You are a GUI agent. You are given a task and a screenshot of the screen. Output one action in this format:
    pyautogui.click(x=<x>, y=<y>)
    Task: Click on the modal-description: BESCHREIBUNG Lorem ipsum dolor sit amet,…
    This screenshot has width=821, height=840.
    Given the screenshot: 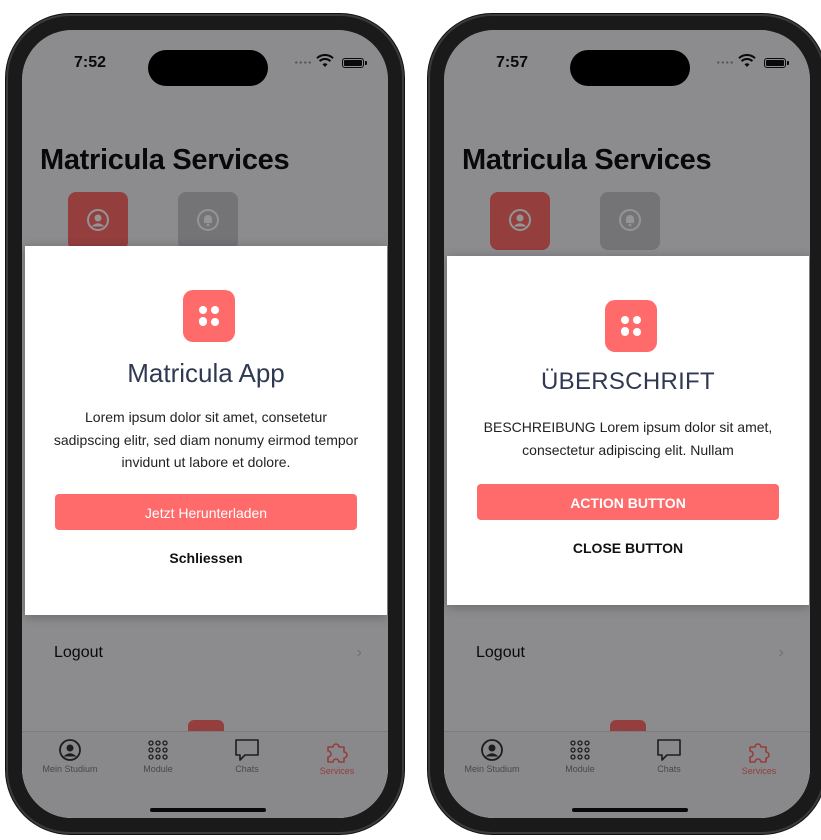 What is the action you would take?
    pyautogui.click(x=628, y=438)
    